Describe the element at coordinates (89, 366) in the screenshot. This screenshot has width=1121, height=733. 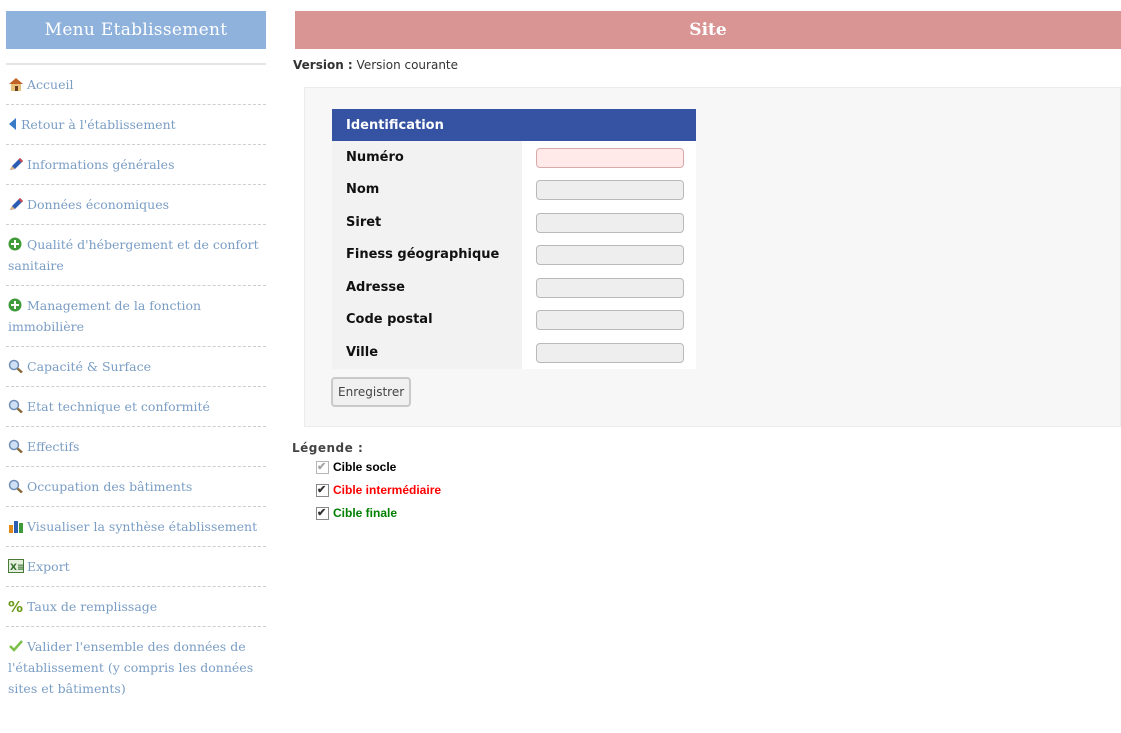
I see `sidebar-item-label: Capacité & Surface` at that location.